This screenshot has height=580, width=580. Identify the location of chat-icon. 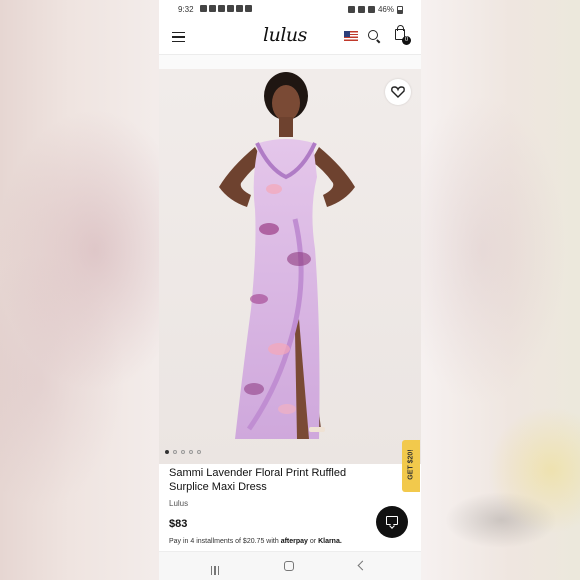
(392, 520).